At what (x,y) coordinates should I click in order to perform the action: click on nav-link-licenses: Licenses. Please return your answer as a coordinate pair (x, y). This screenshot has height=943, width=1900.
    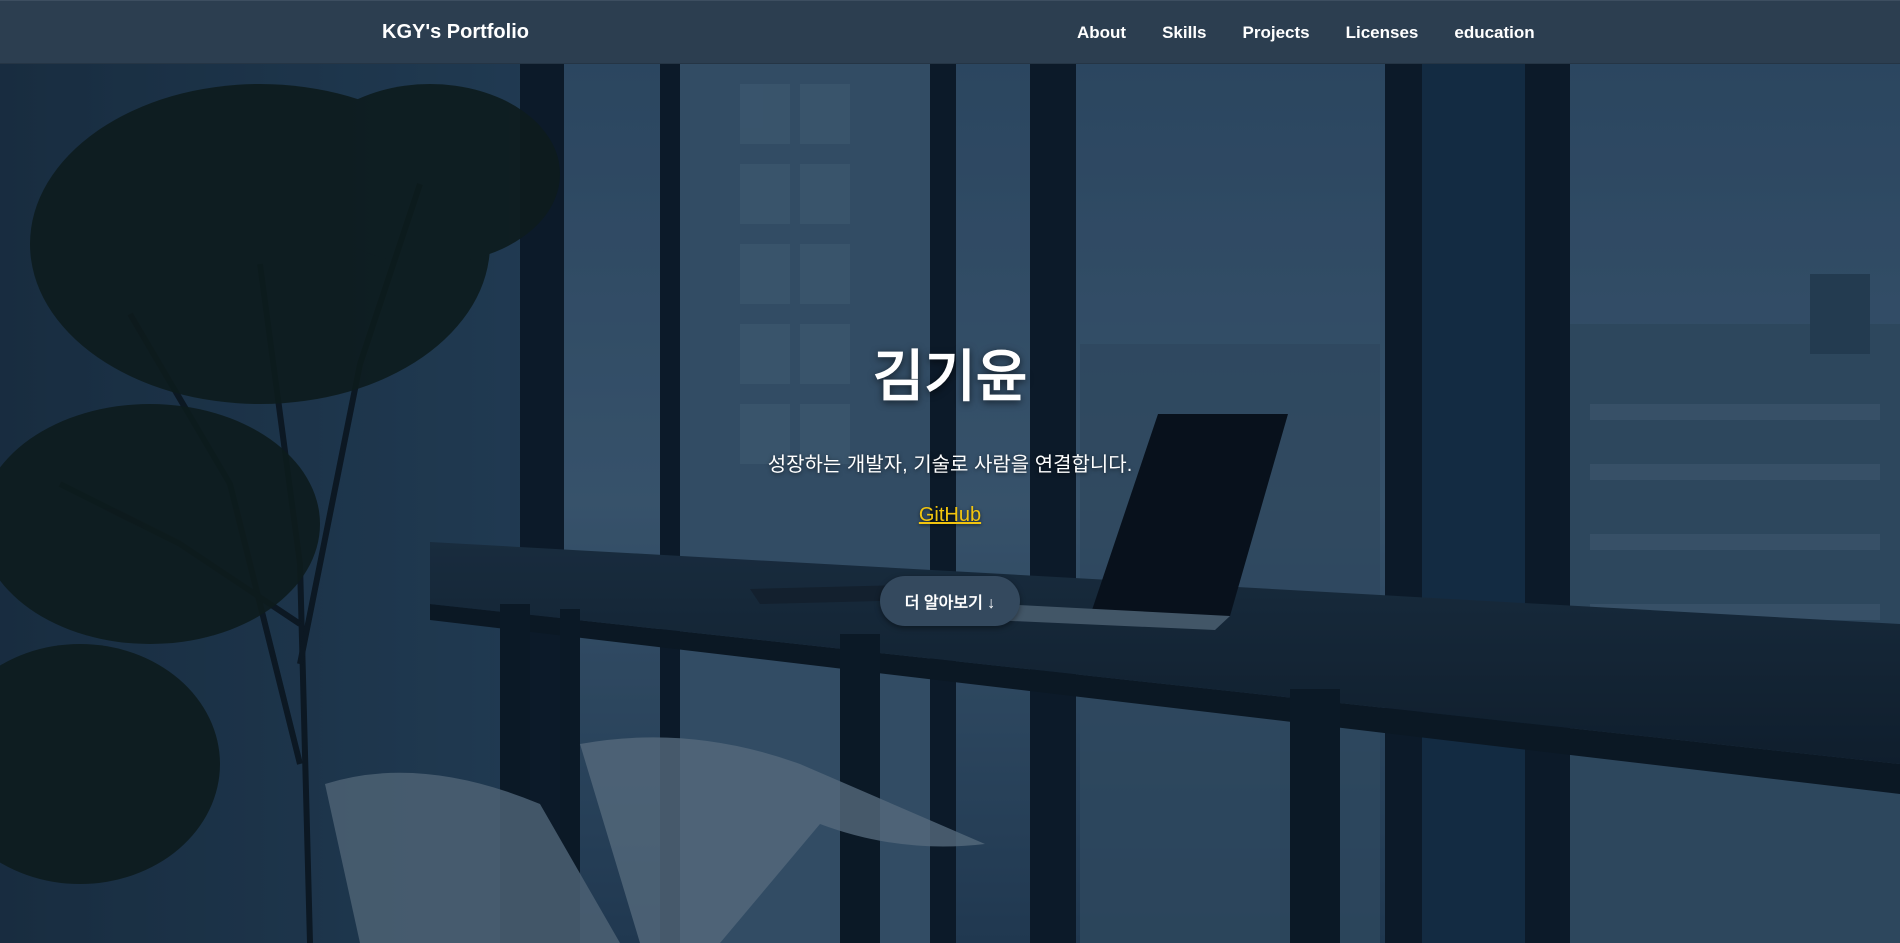
    Looking at the image, I should click on (1382, 32).